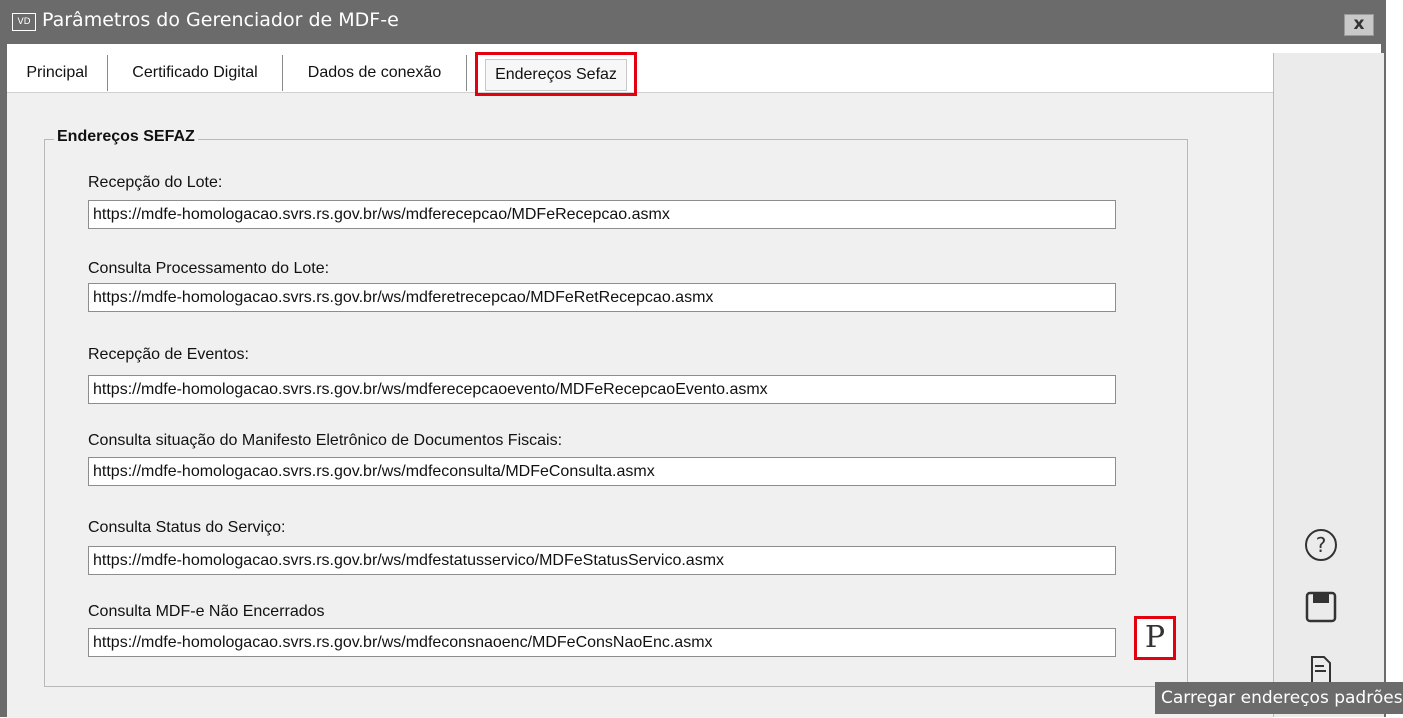 This screenshot has height=718, width=1403. I want to click on tab-principal: Principal, so click(57, 73).